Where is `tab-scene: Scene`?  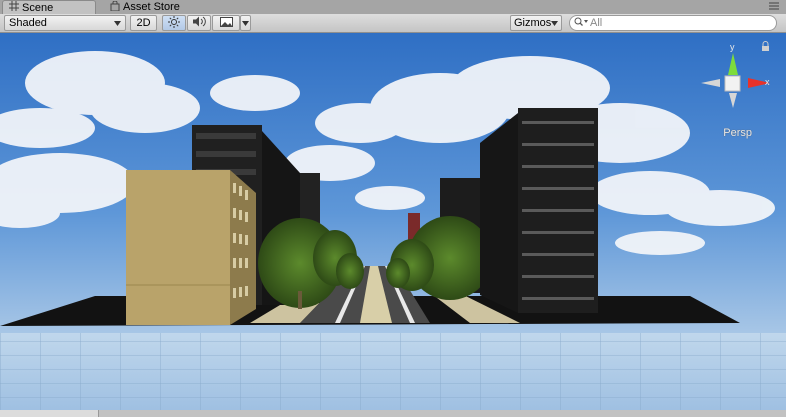 tab-scene: Scene is located at coordinates (49, 7).